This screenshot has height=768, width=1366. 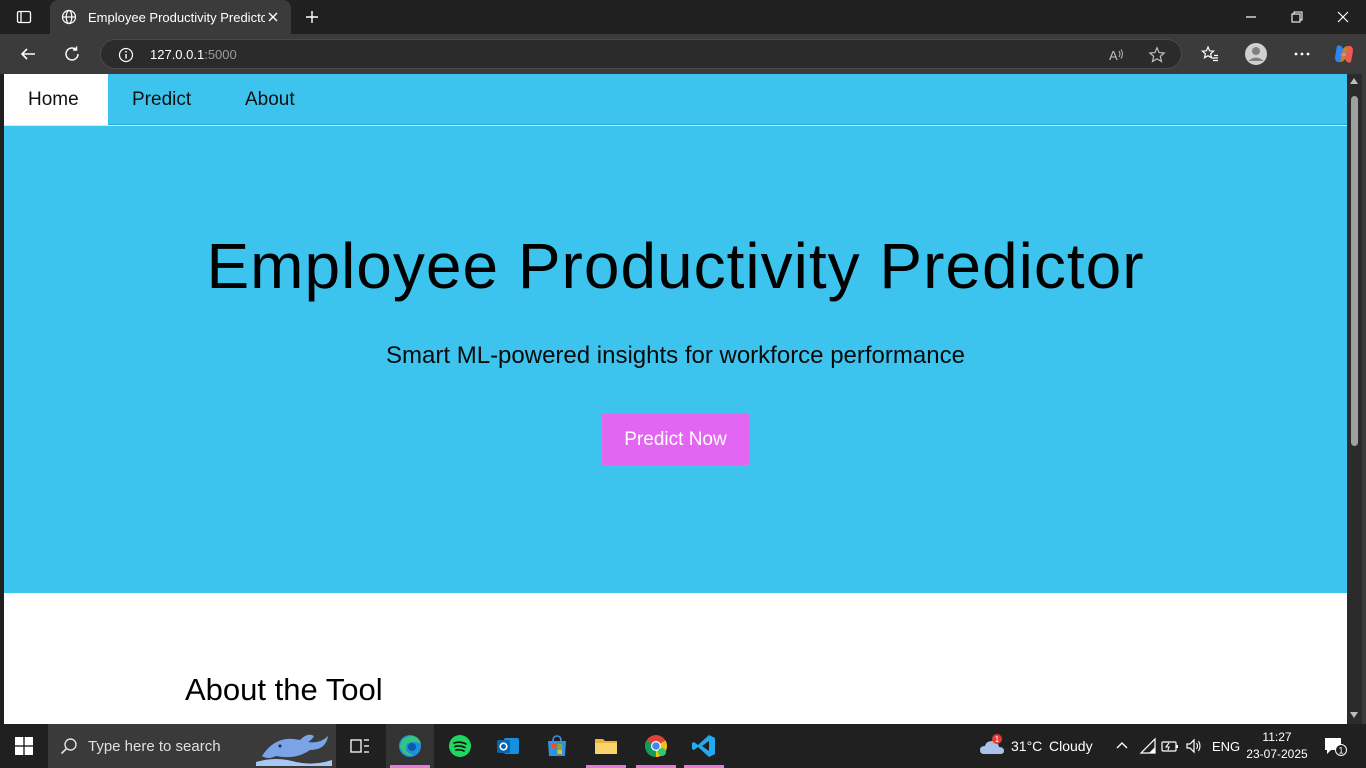 I want to click on volume-icon, so click(x=1194, y=746).